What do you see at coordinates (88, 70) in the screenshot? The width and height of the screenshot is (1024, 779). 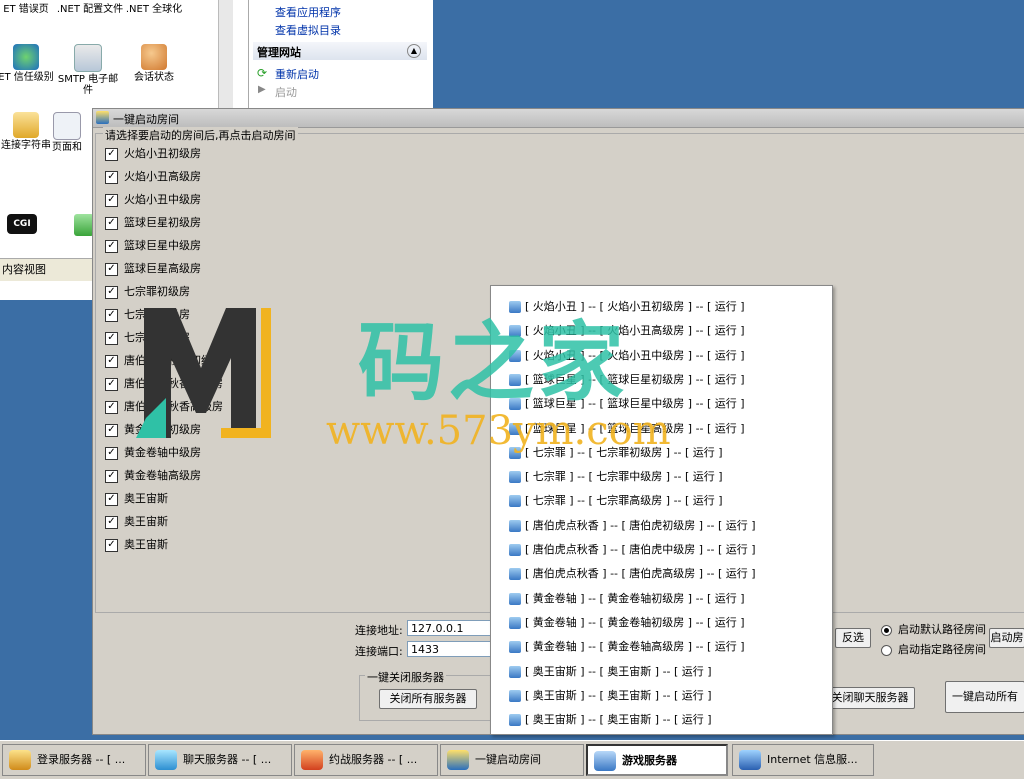 I see `iis-feature-smtp: SMTP 电子邮件` at bounding box center [88, 70].